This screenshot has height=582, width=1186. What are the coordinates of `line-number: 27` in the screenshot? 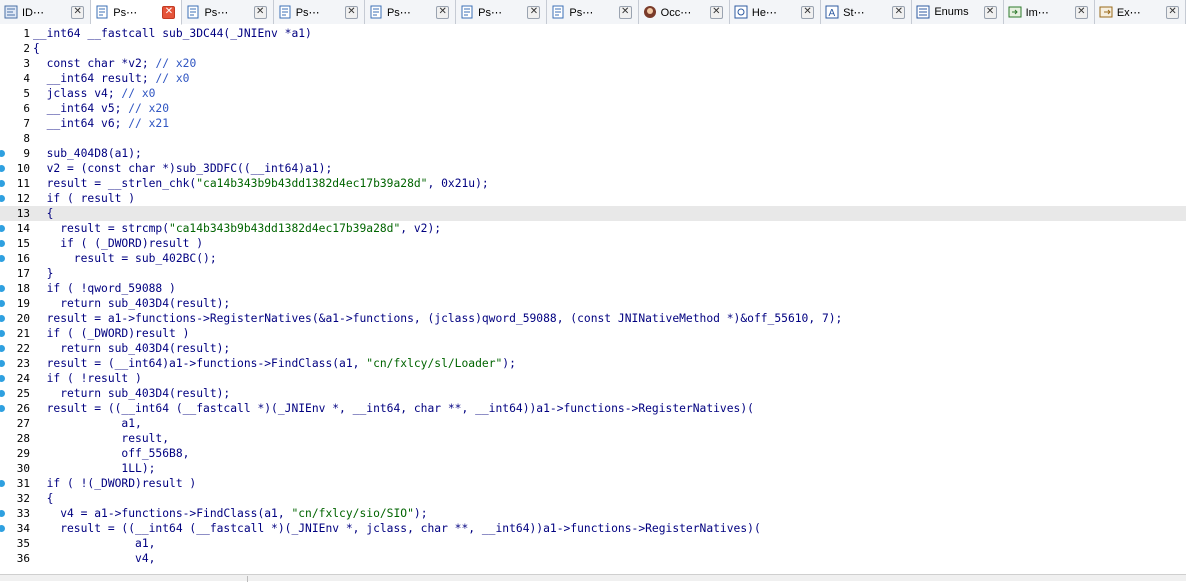 It's located at (23, 423).